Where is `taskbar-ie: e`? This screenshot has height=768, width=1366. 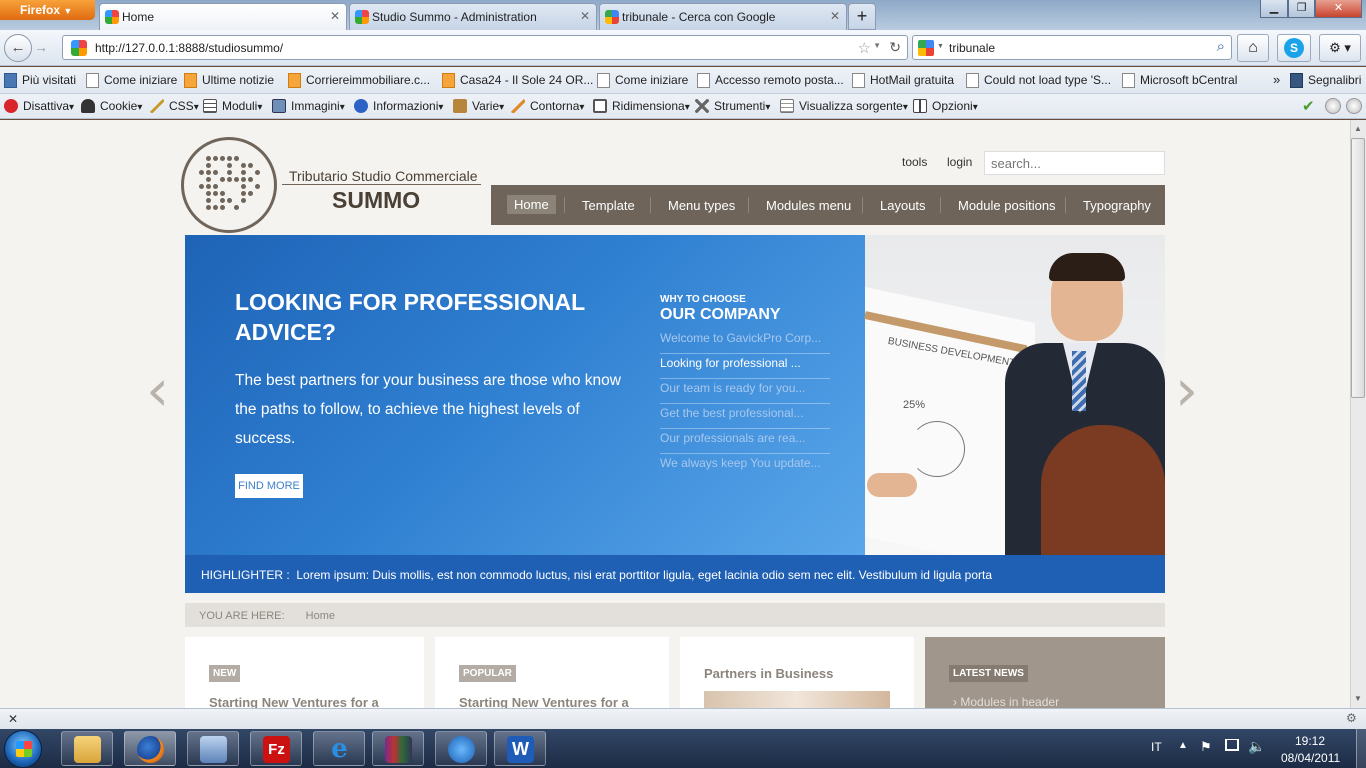
taskbar-ie: e is located at coordinates (339, 748).